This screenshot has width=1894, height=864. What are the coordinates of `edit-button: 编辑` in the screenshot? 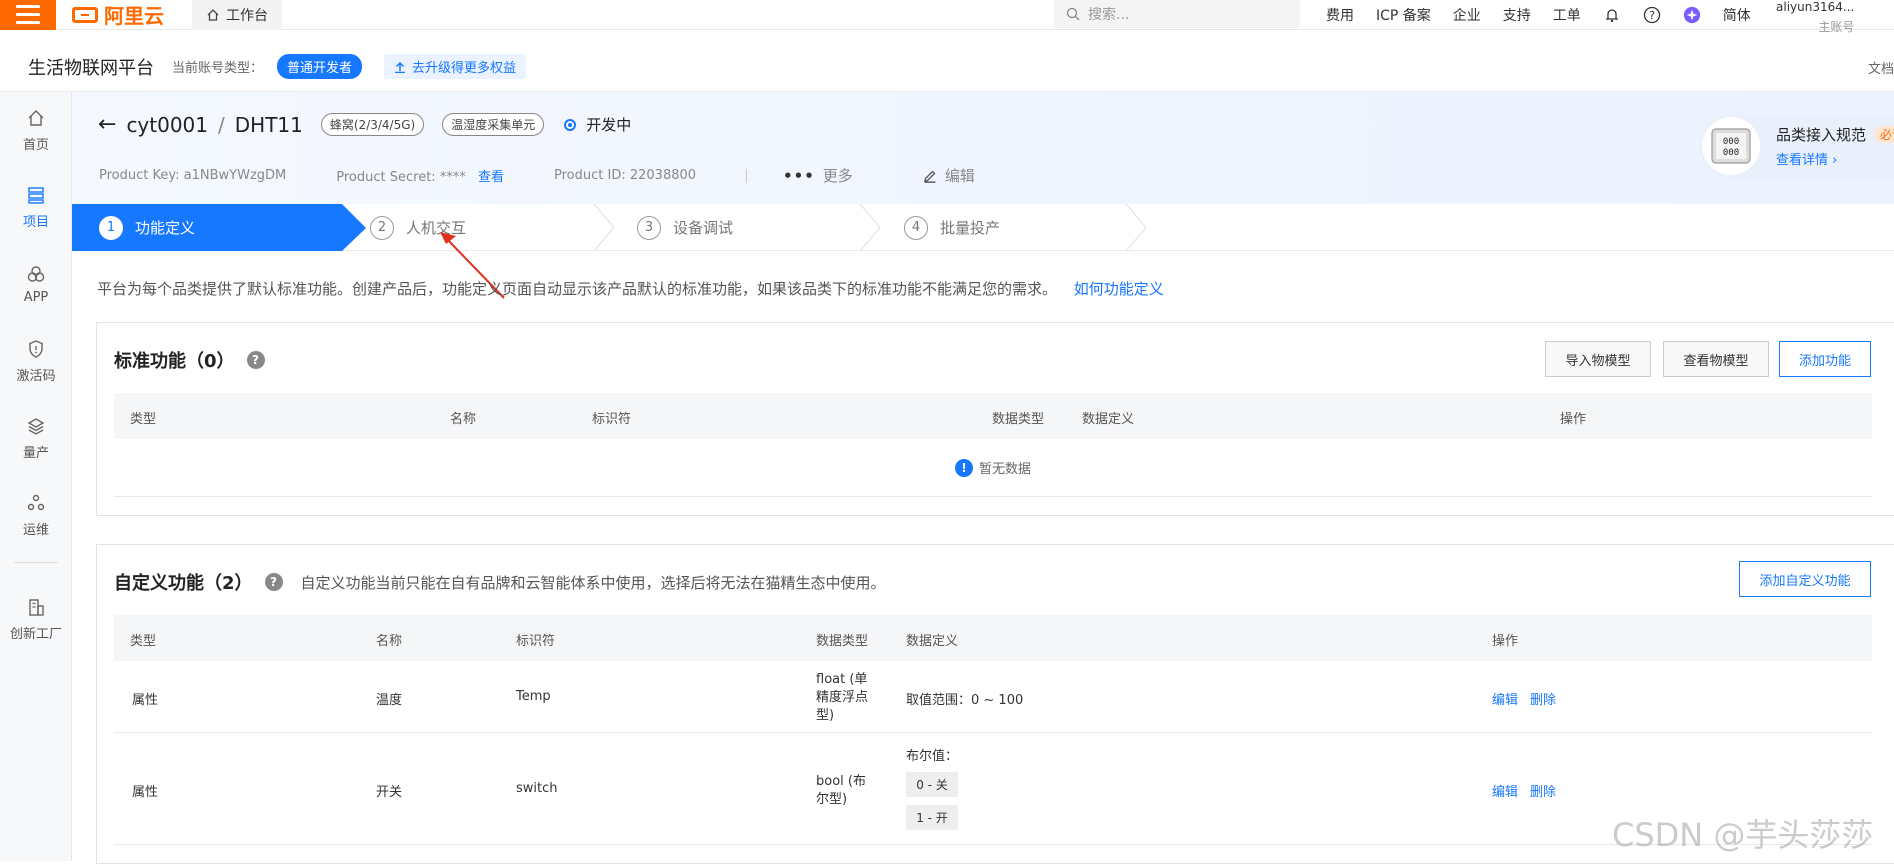 It's located at (949, 175).